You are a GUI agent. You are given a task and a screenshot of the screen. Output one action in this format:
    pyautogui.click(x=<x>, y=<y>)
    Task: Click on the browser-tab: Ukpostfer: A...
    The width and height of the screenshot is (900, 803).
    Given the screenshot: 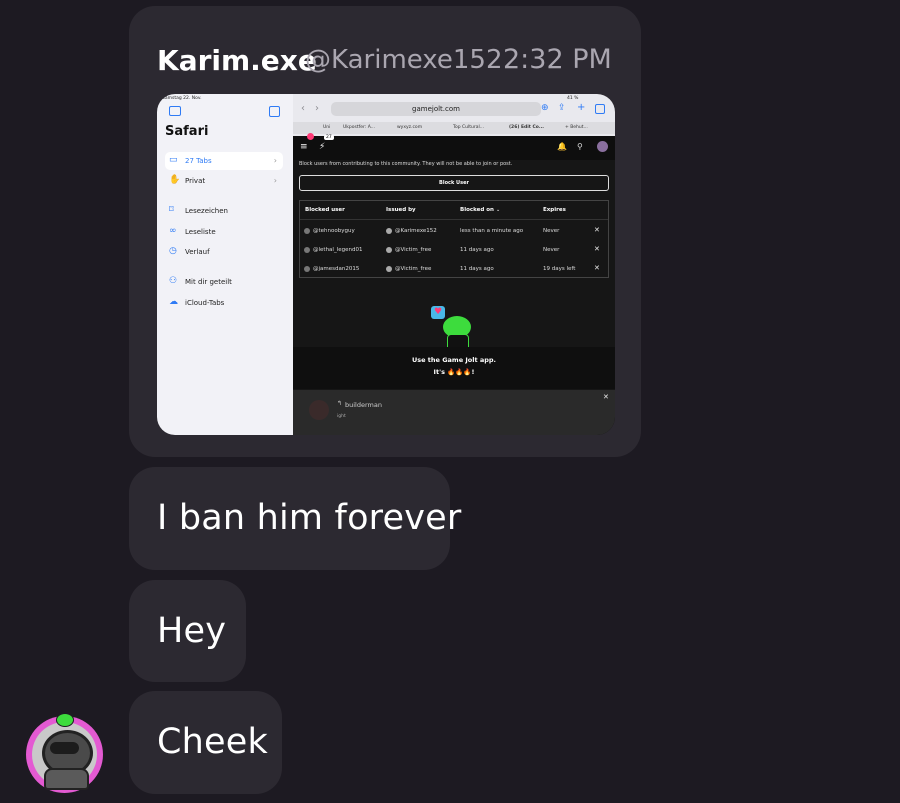 What is the action you would take?
    pyautogui.click(x=359, y=128)
    